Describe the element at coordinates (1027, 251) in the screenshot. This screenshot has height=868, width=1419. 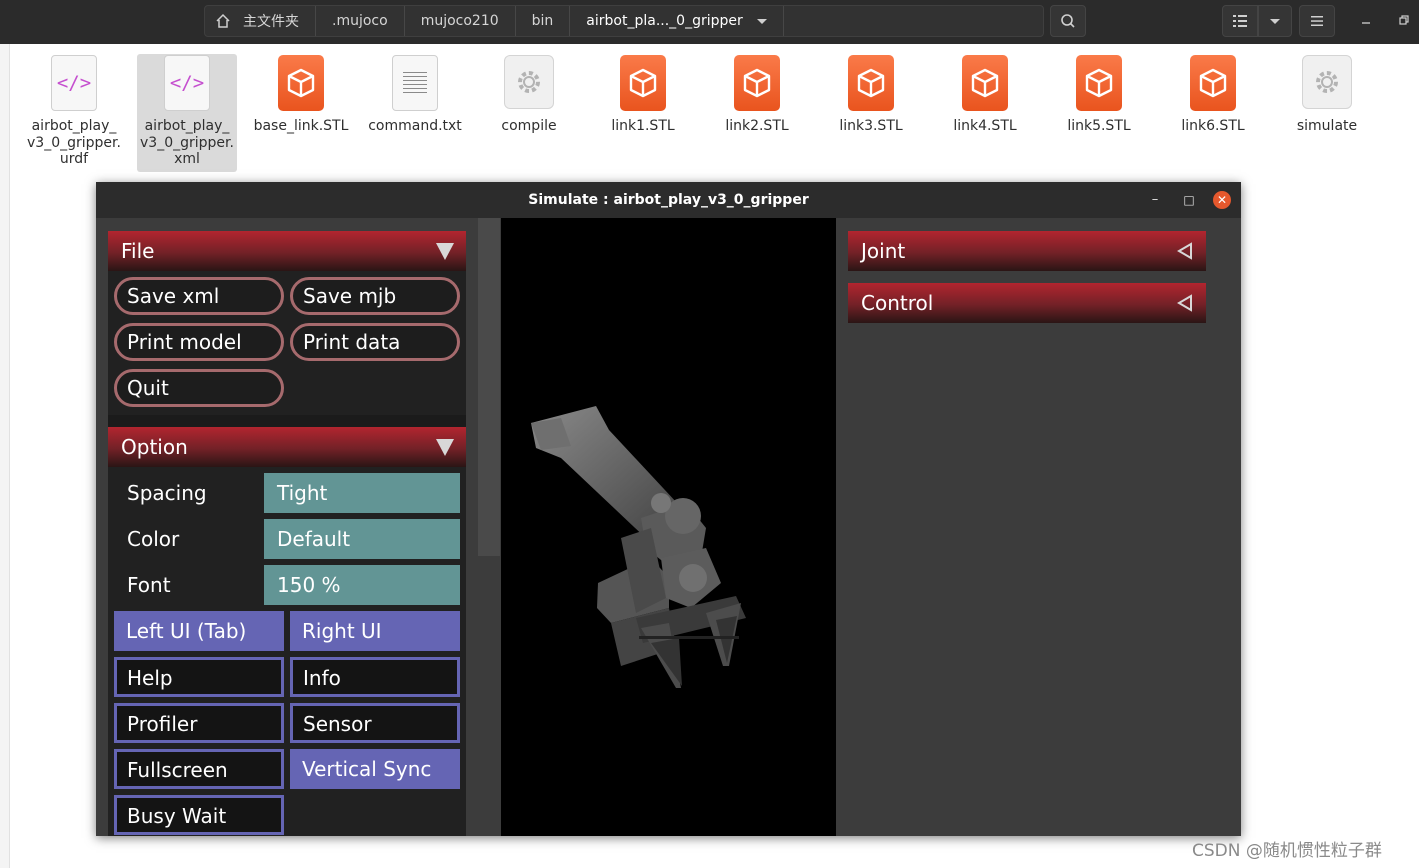
I see `joint-section-header: Joint` at that location.